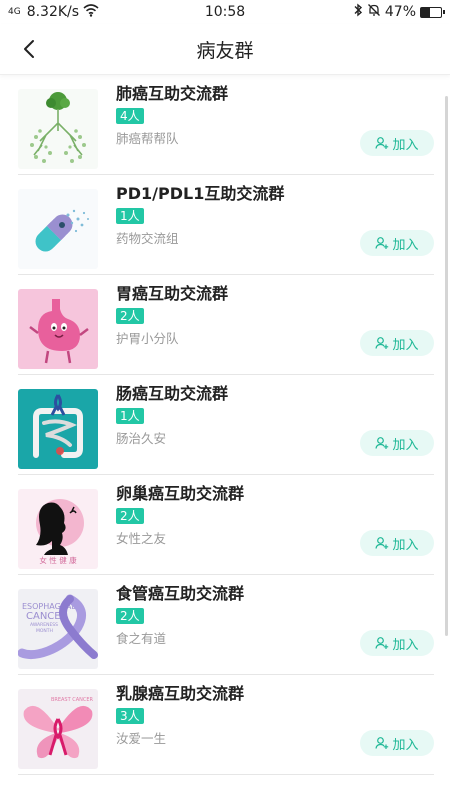  Describe the element at coordinates (147, 238) in the screenshot. I see `group-subtitle: 药物交流组` at that location.